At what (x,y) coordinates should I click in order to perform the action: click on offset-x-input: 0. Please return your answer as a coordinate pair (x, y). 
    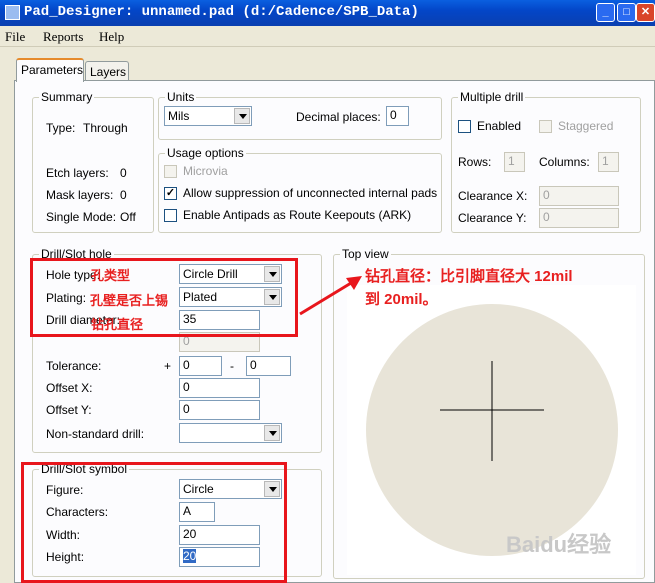
    Looking at the image, I should click on (219, 388).